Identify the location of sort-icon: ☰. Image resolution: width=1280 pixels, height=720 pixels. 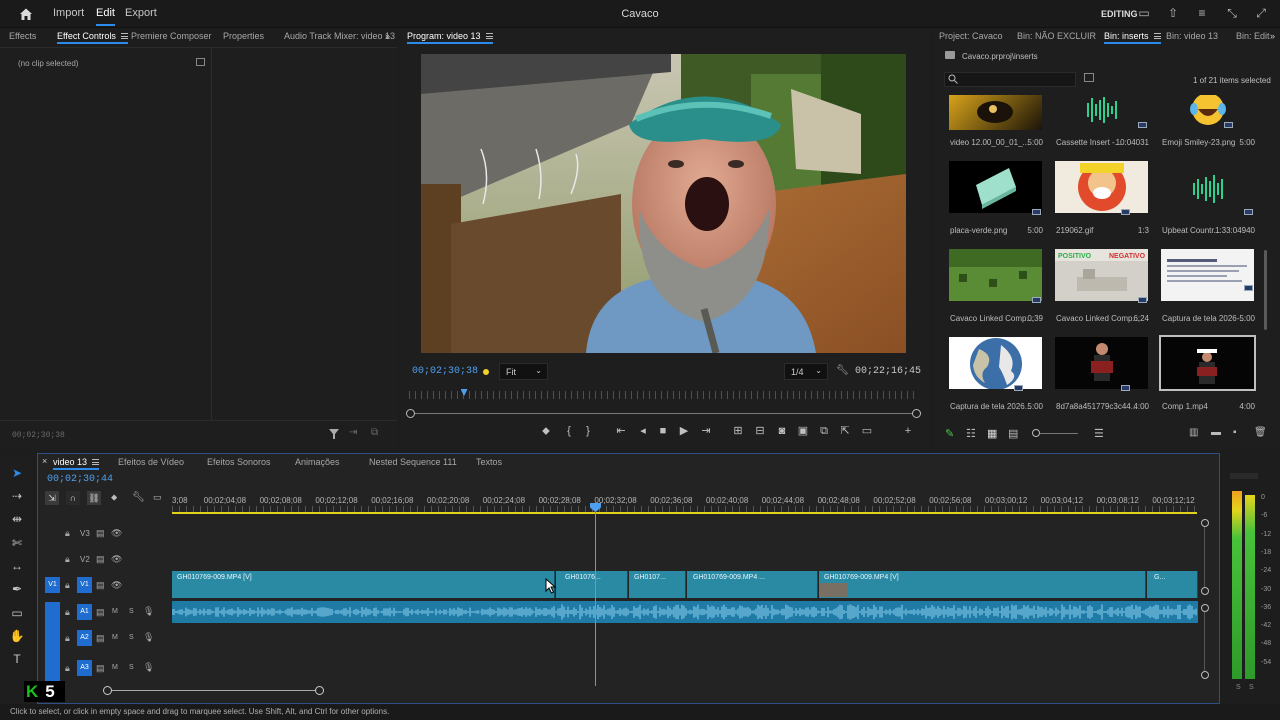
(1099, 433).